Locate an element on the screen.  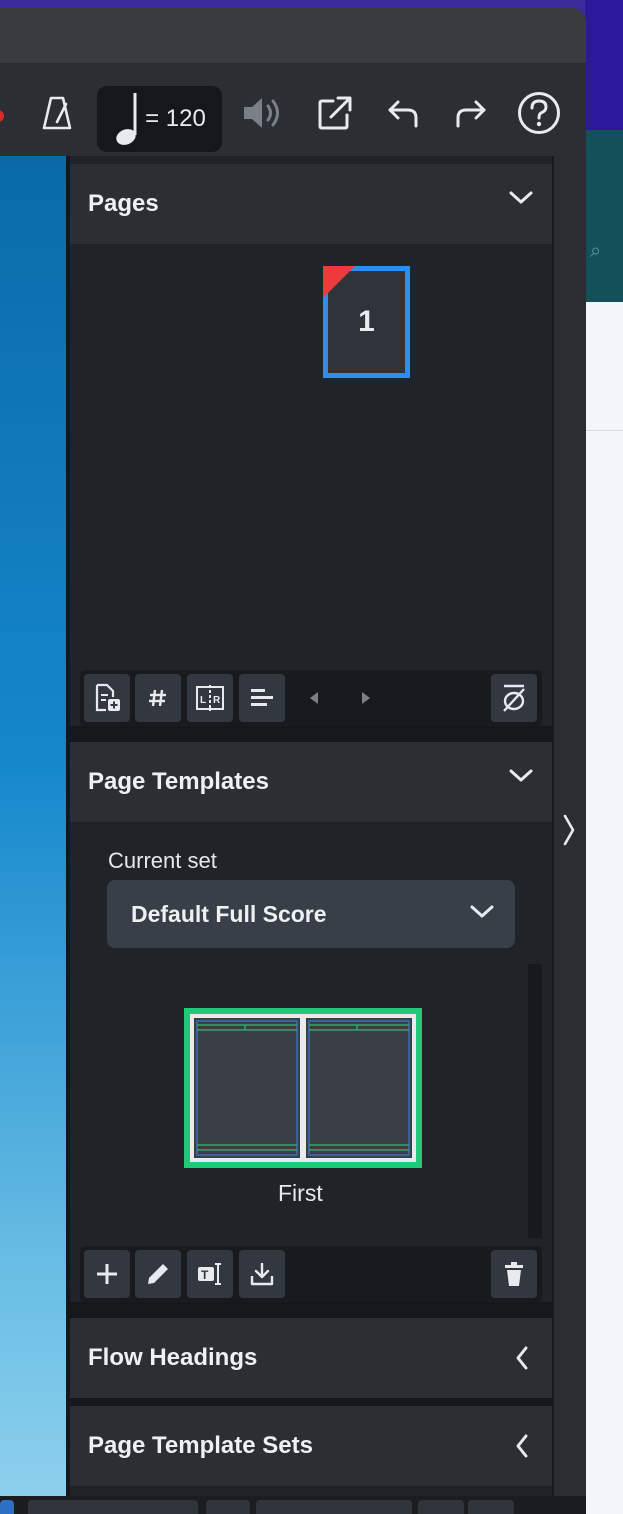
svg-text: L is located at coordinates (203, 700).